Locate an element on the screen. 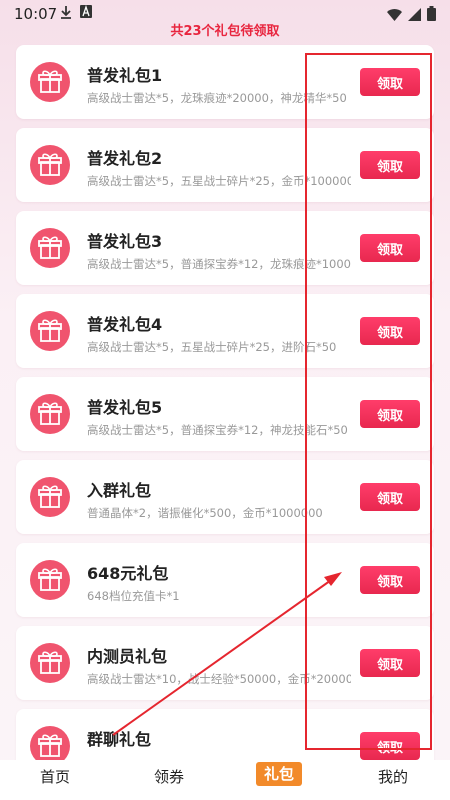  tab-gifts: 礼包 is located at coordinates (279, 774).